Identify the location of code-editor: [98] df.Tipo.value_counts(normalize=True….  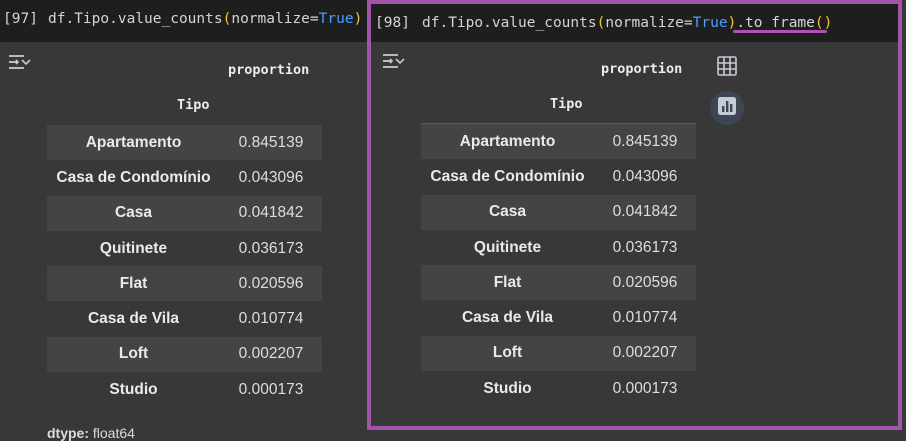
(634, 23).